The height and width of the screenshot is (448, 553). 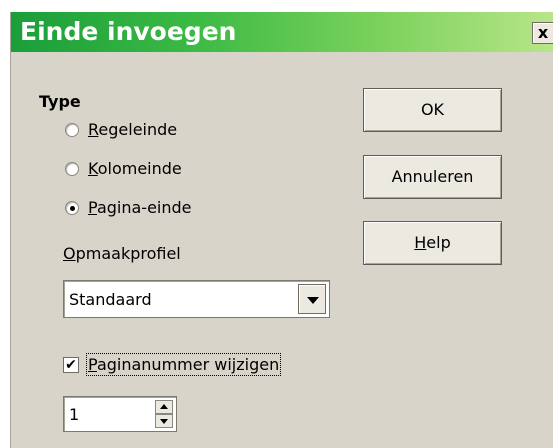 What do you see at coordinates (432, 243) in the screenshot?
I see `help-button: Help` at bounding box center [432, 243].